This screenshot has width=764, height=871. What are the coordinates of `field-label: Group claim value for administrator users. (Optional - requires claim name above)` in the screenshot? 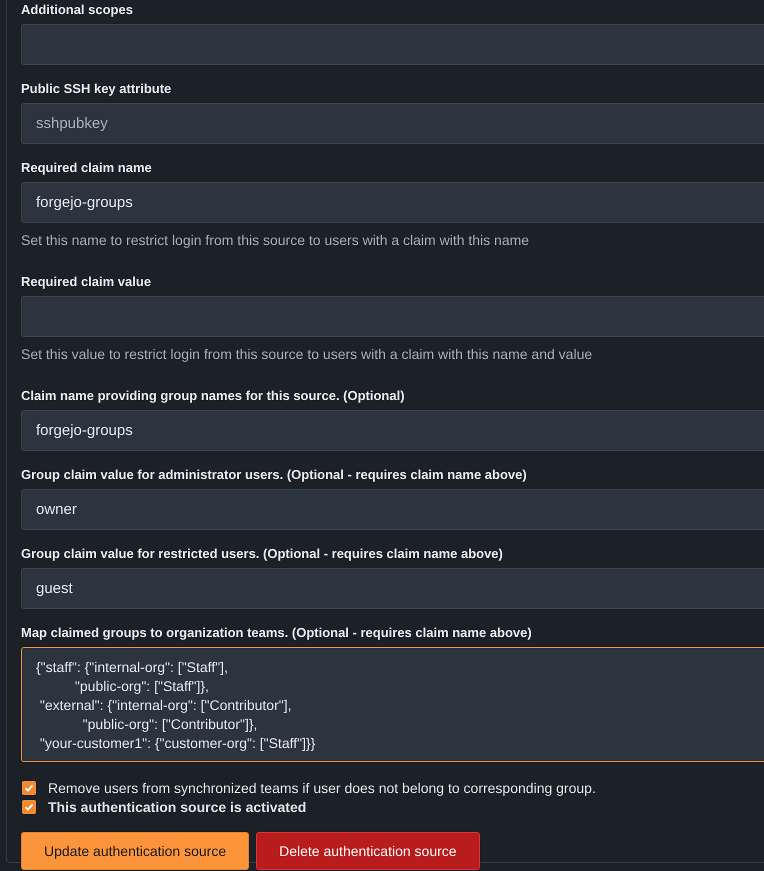 It's located at (274, 475).